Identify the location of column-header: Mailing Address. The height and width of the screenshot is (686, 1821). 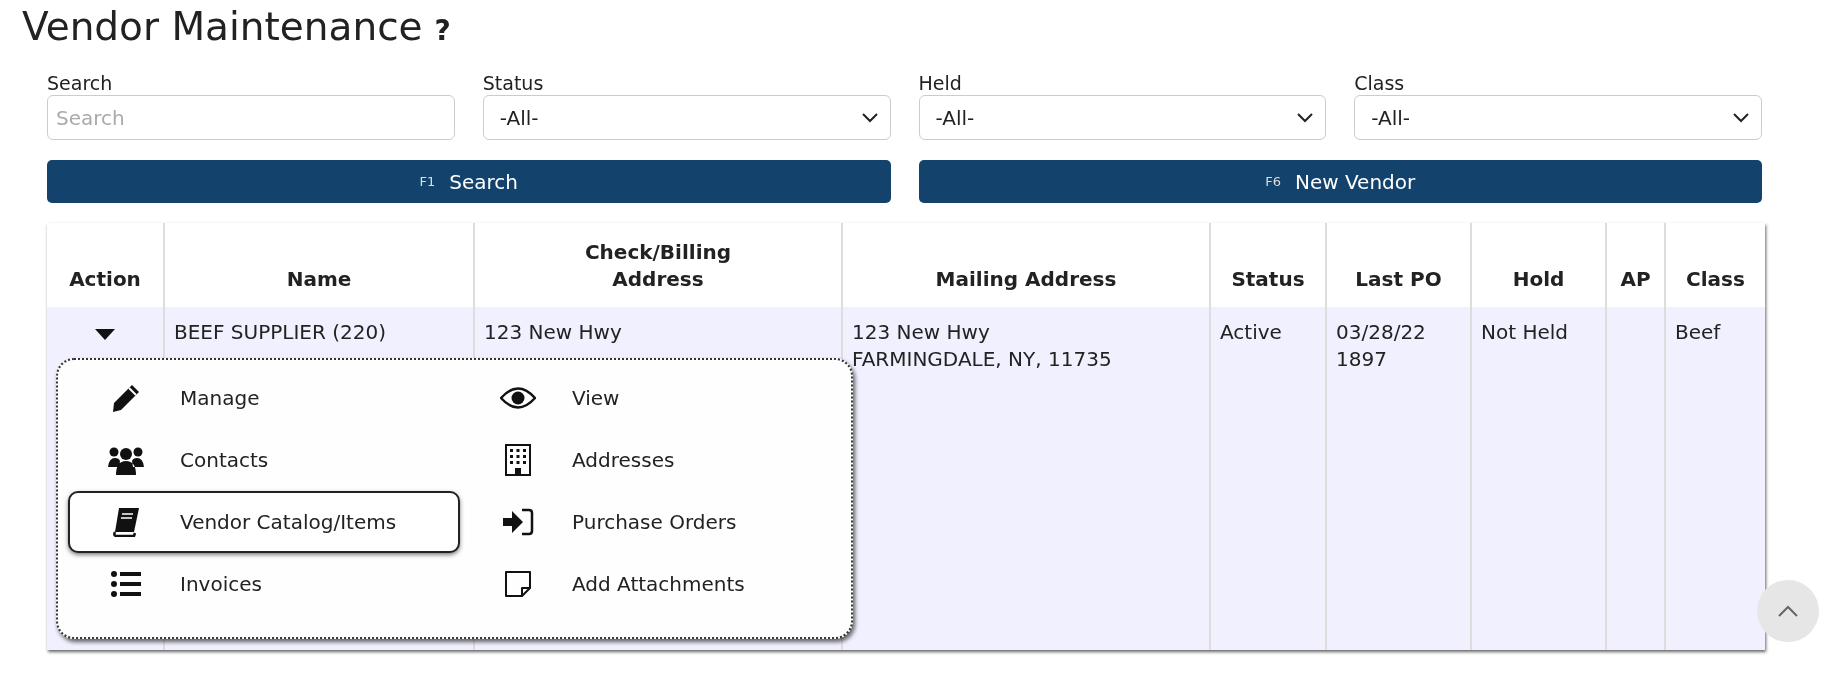
(1026, 279).